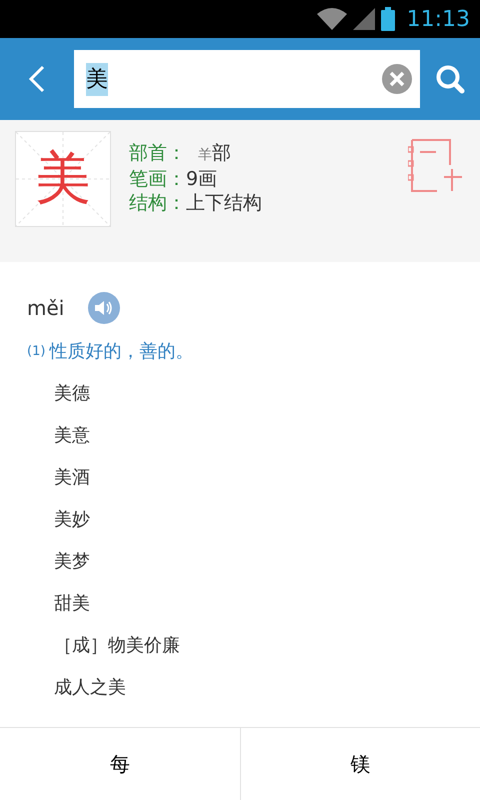 Image resolution: width=480 pixels, height=800 pixels. I want to click on speaker-icon, so click(104, 308).